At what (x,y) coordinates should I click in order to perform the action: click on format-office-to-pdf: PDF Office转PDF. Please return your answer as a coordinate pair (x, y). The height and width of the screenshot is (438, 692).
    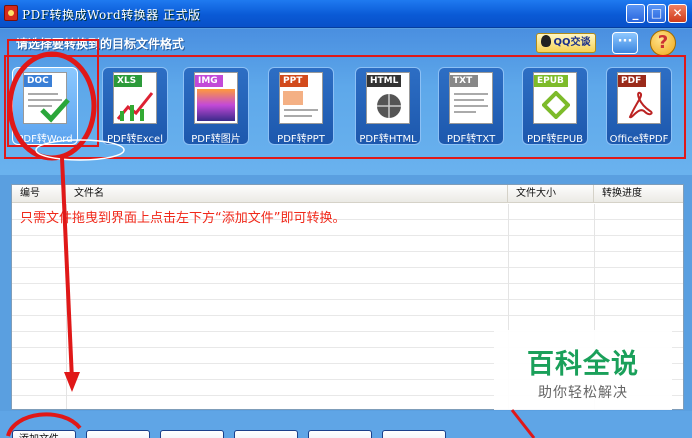
    Looking at the image, I should click on (639, 106).